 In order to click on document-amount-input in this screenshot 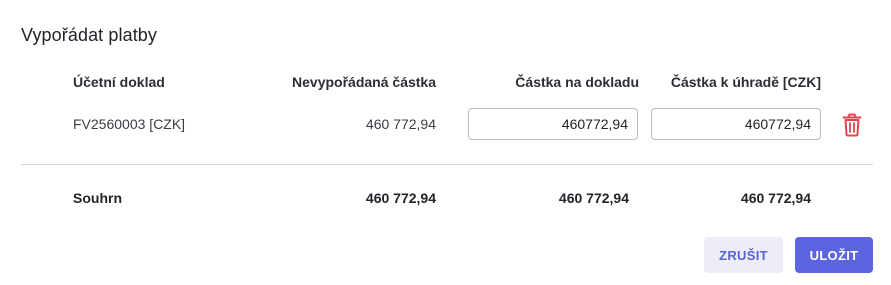, I will do `click(553, 124)`.